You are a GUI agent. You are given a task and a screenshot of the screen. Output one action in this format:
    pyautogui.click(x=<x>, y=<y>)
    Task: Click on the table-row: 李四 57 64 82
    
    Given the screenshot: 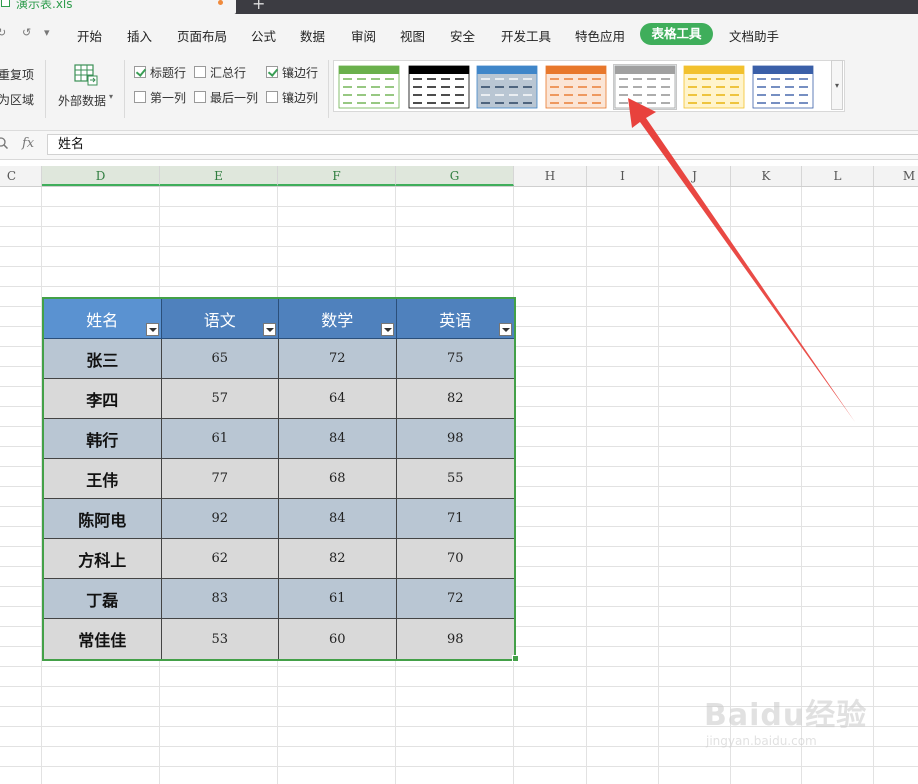 What is the action you would take?
    pyautogui.click(x=279, y=399)
    